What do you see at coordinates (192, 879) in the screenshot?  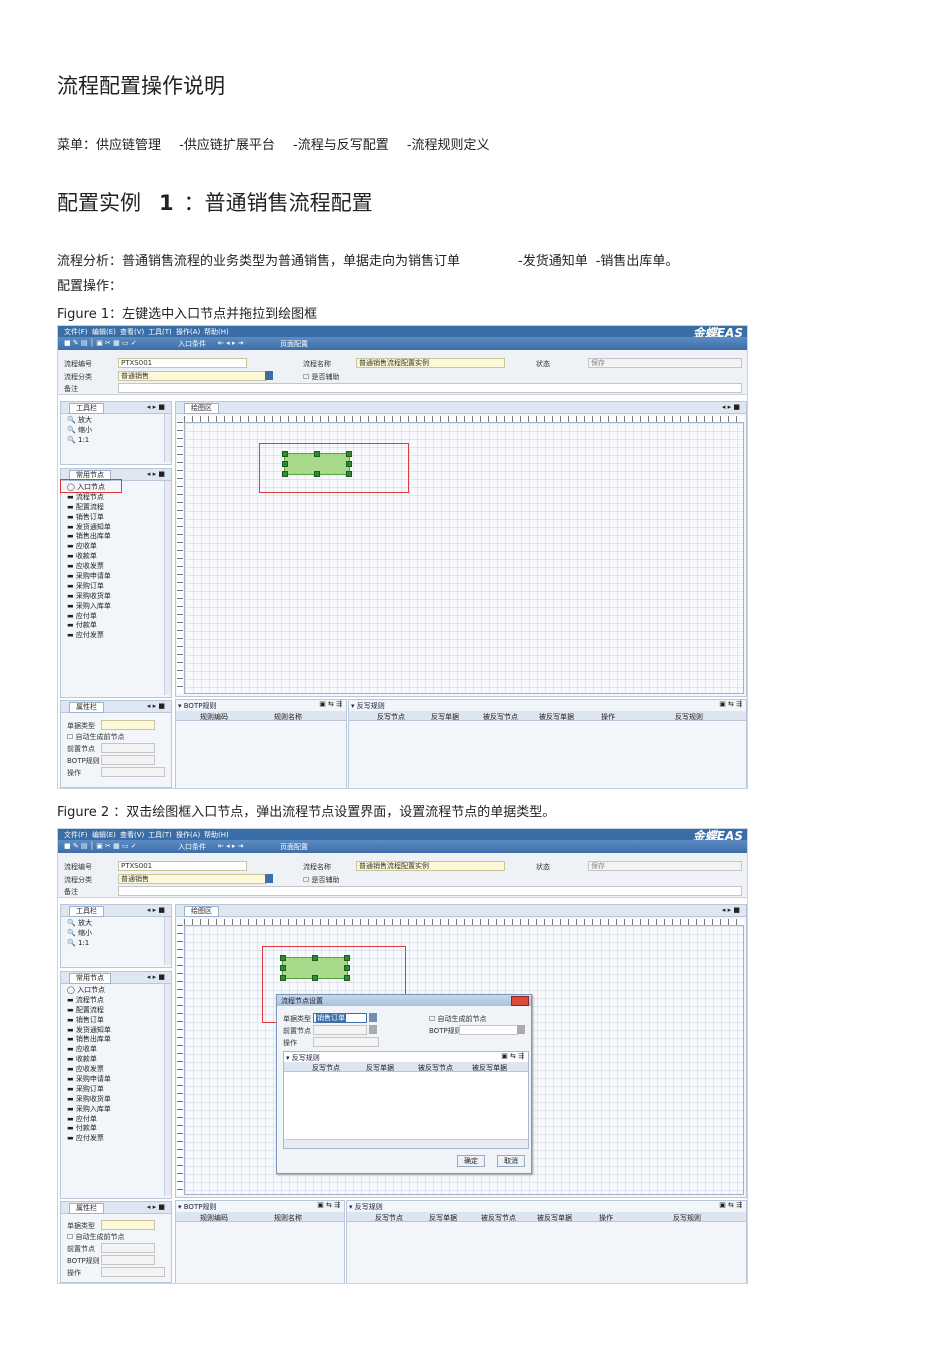 I see `category-field: 普通销售` at bounding box center [192, 879].